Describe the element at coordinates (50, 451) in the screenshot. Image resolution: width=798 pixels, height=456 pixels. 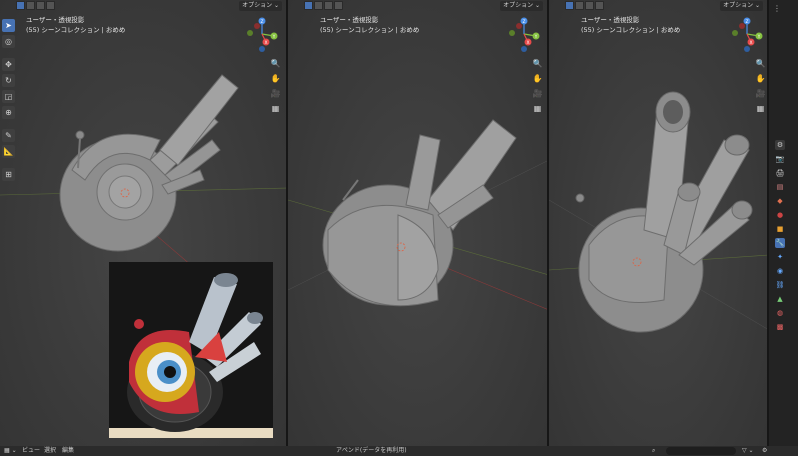
I see `menu-select: 選択` at that location.